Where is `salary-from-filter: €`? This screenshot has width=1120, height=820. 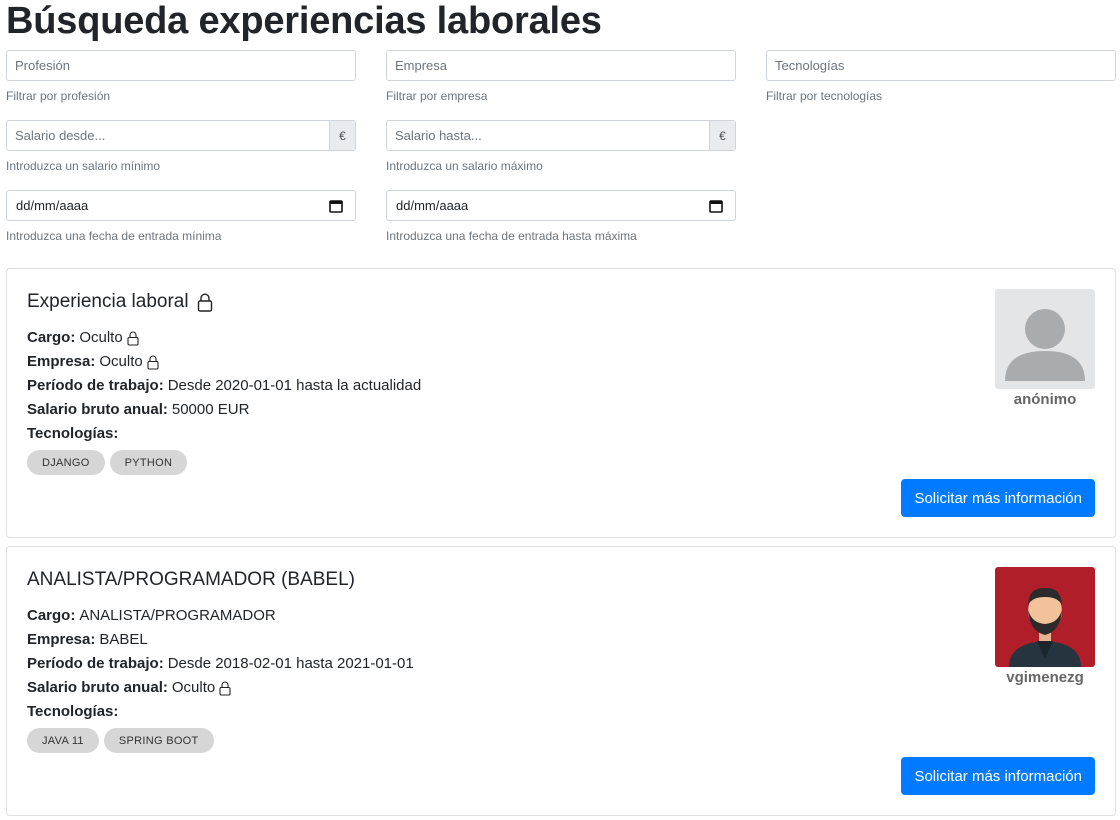
salary-from-filter: € is located at coordinates (181, 135).